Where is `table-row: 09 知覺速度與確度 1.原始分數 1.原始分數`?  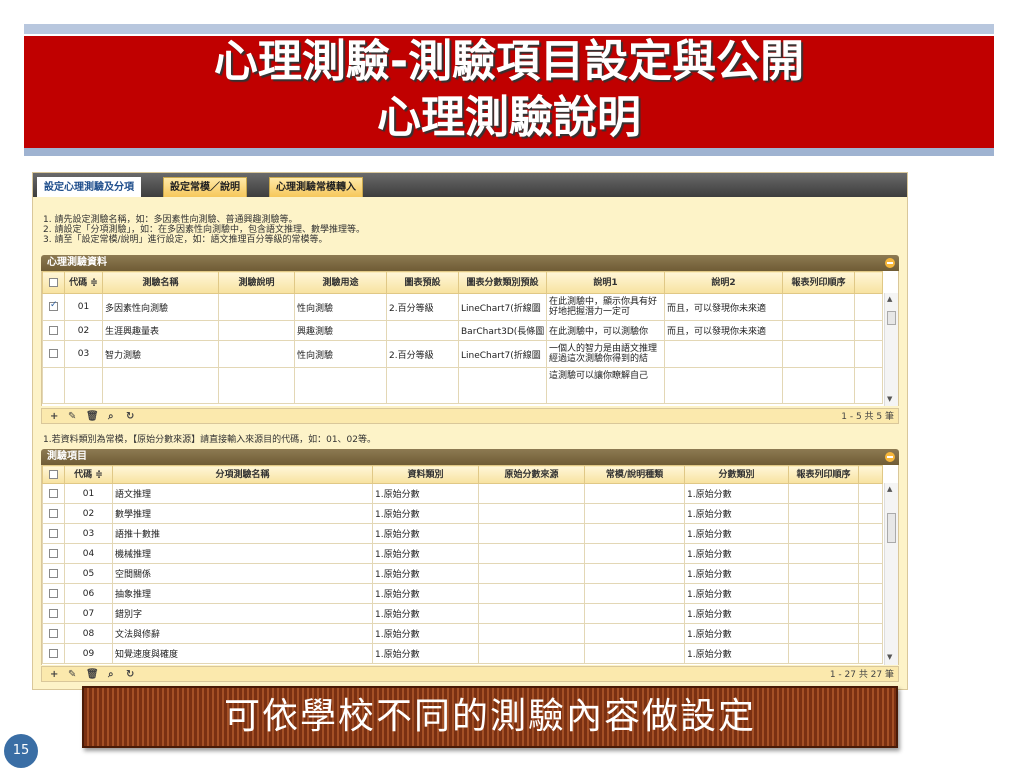 table-row: 09 知覺速度與確度 1.原始分數 1.原始分數 is located at coordinates (462, 653).